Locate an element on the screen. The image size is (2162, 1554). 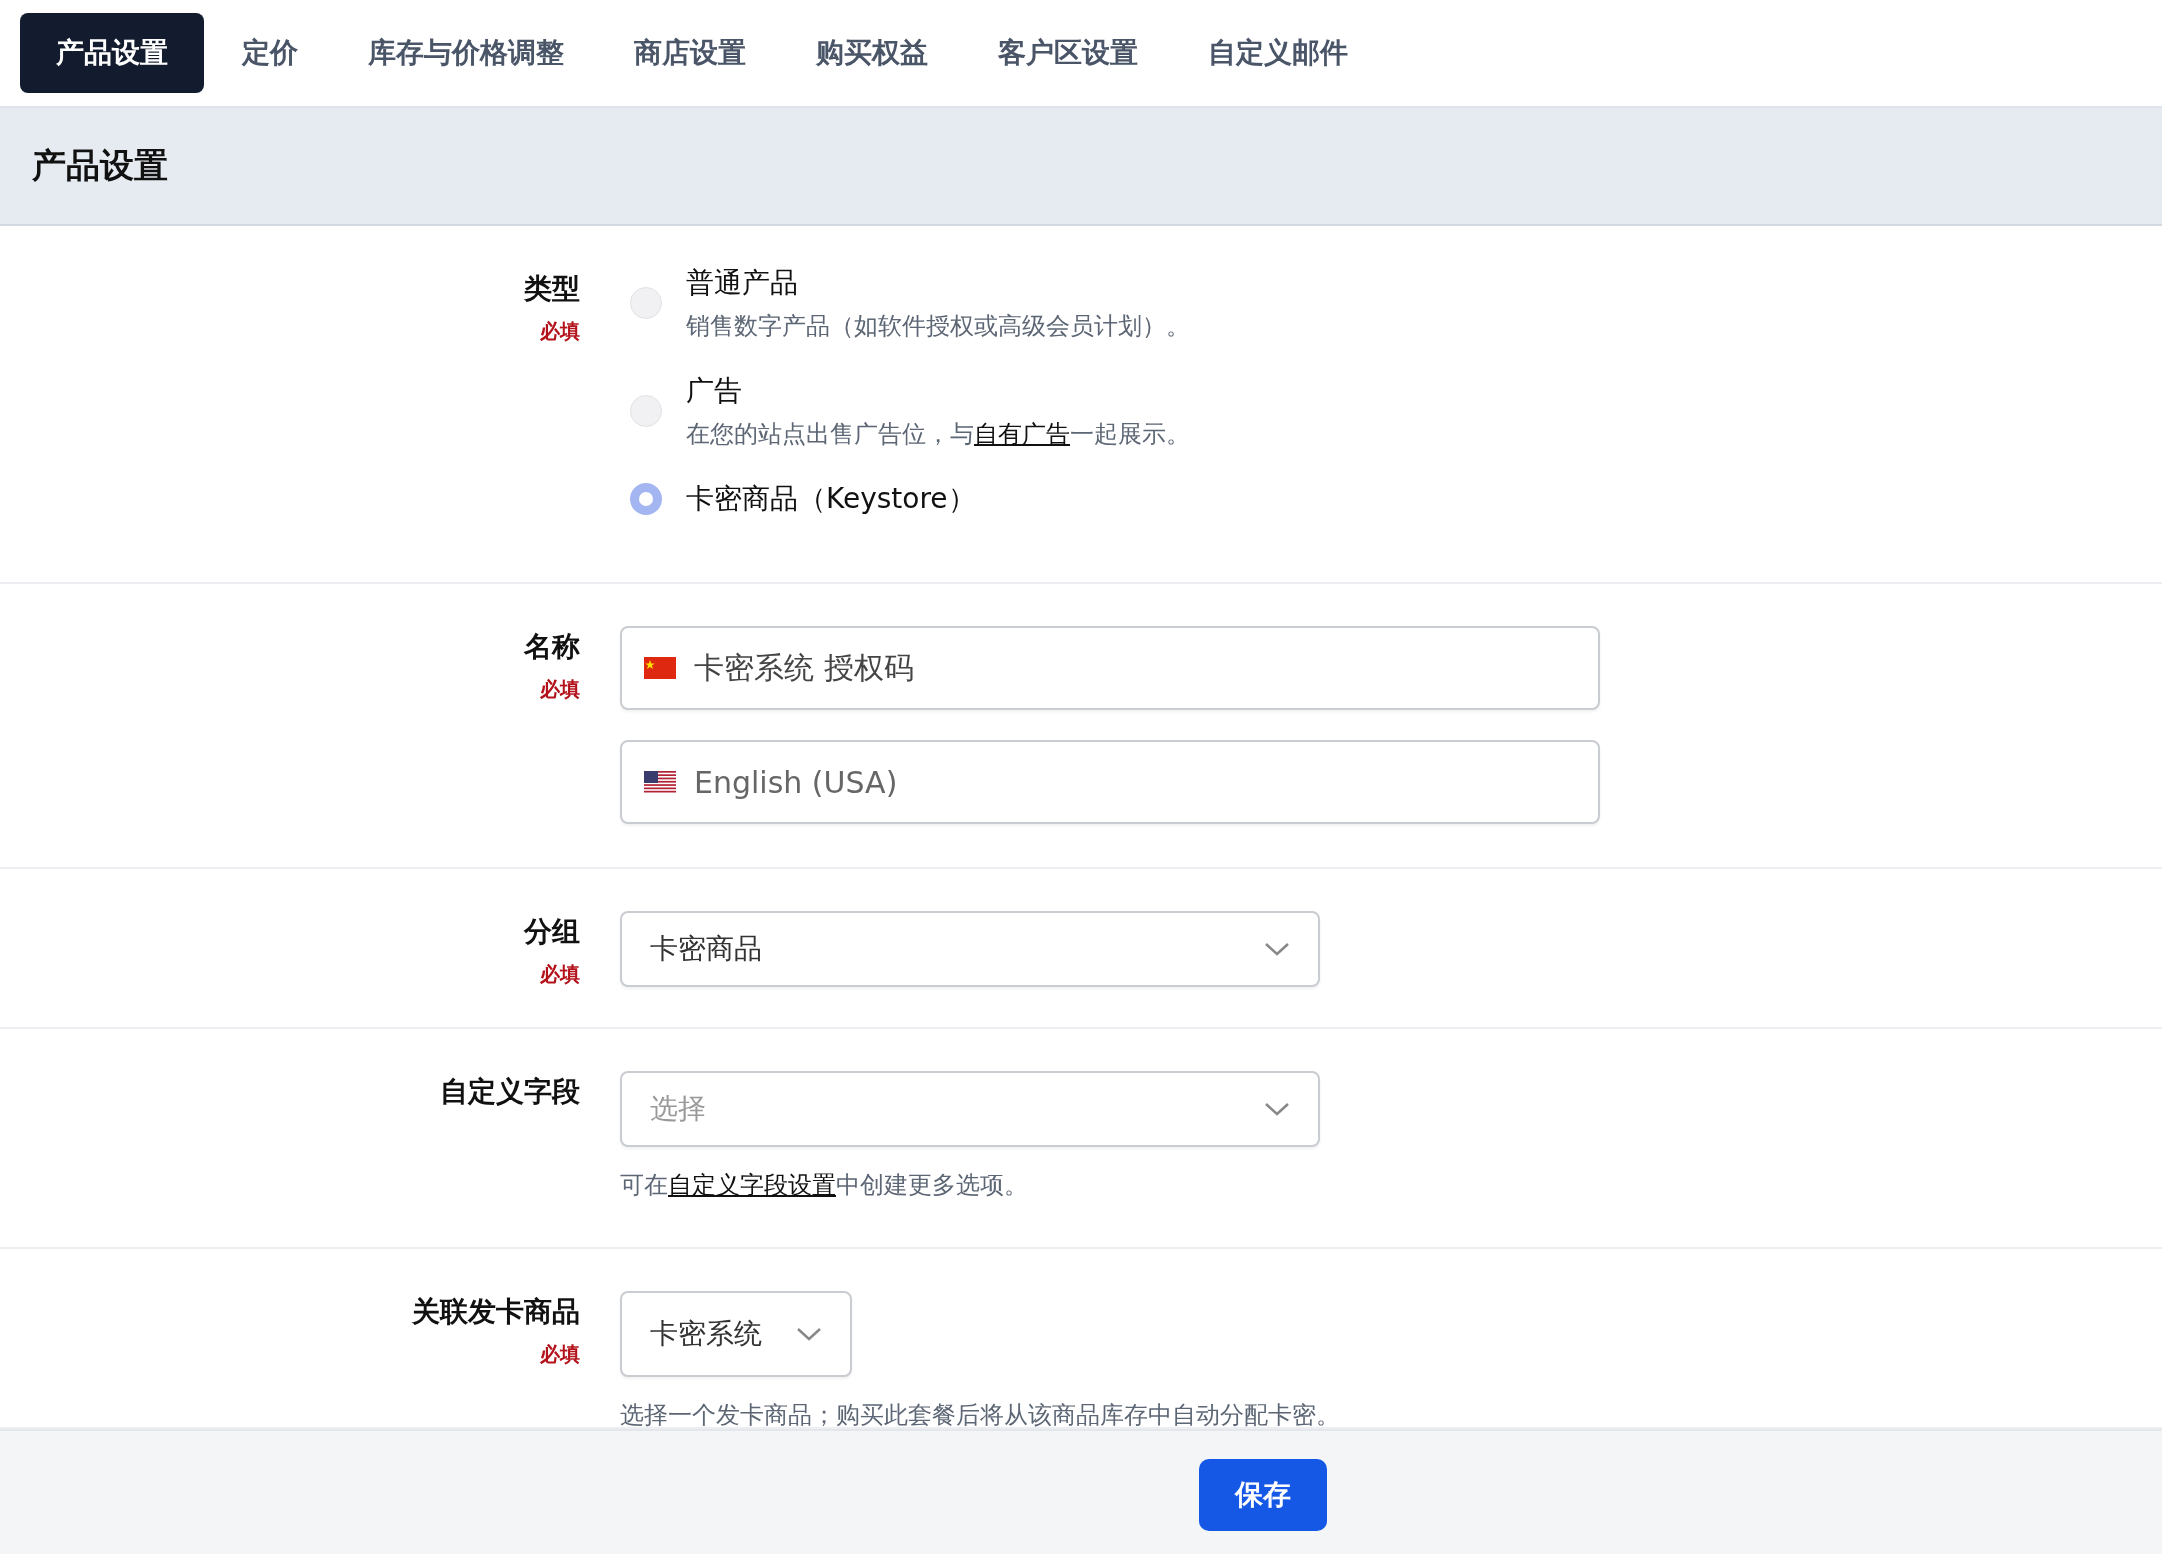
link: 自定义字段设置 is located at coordinates (752, 1185).